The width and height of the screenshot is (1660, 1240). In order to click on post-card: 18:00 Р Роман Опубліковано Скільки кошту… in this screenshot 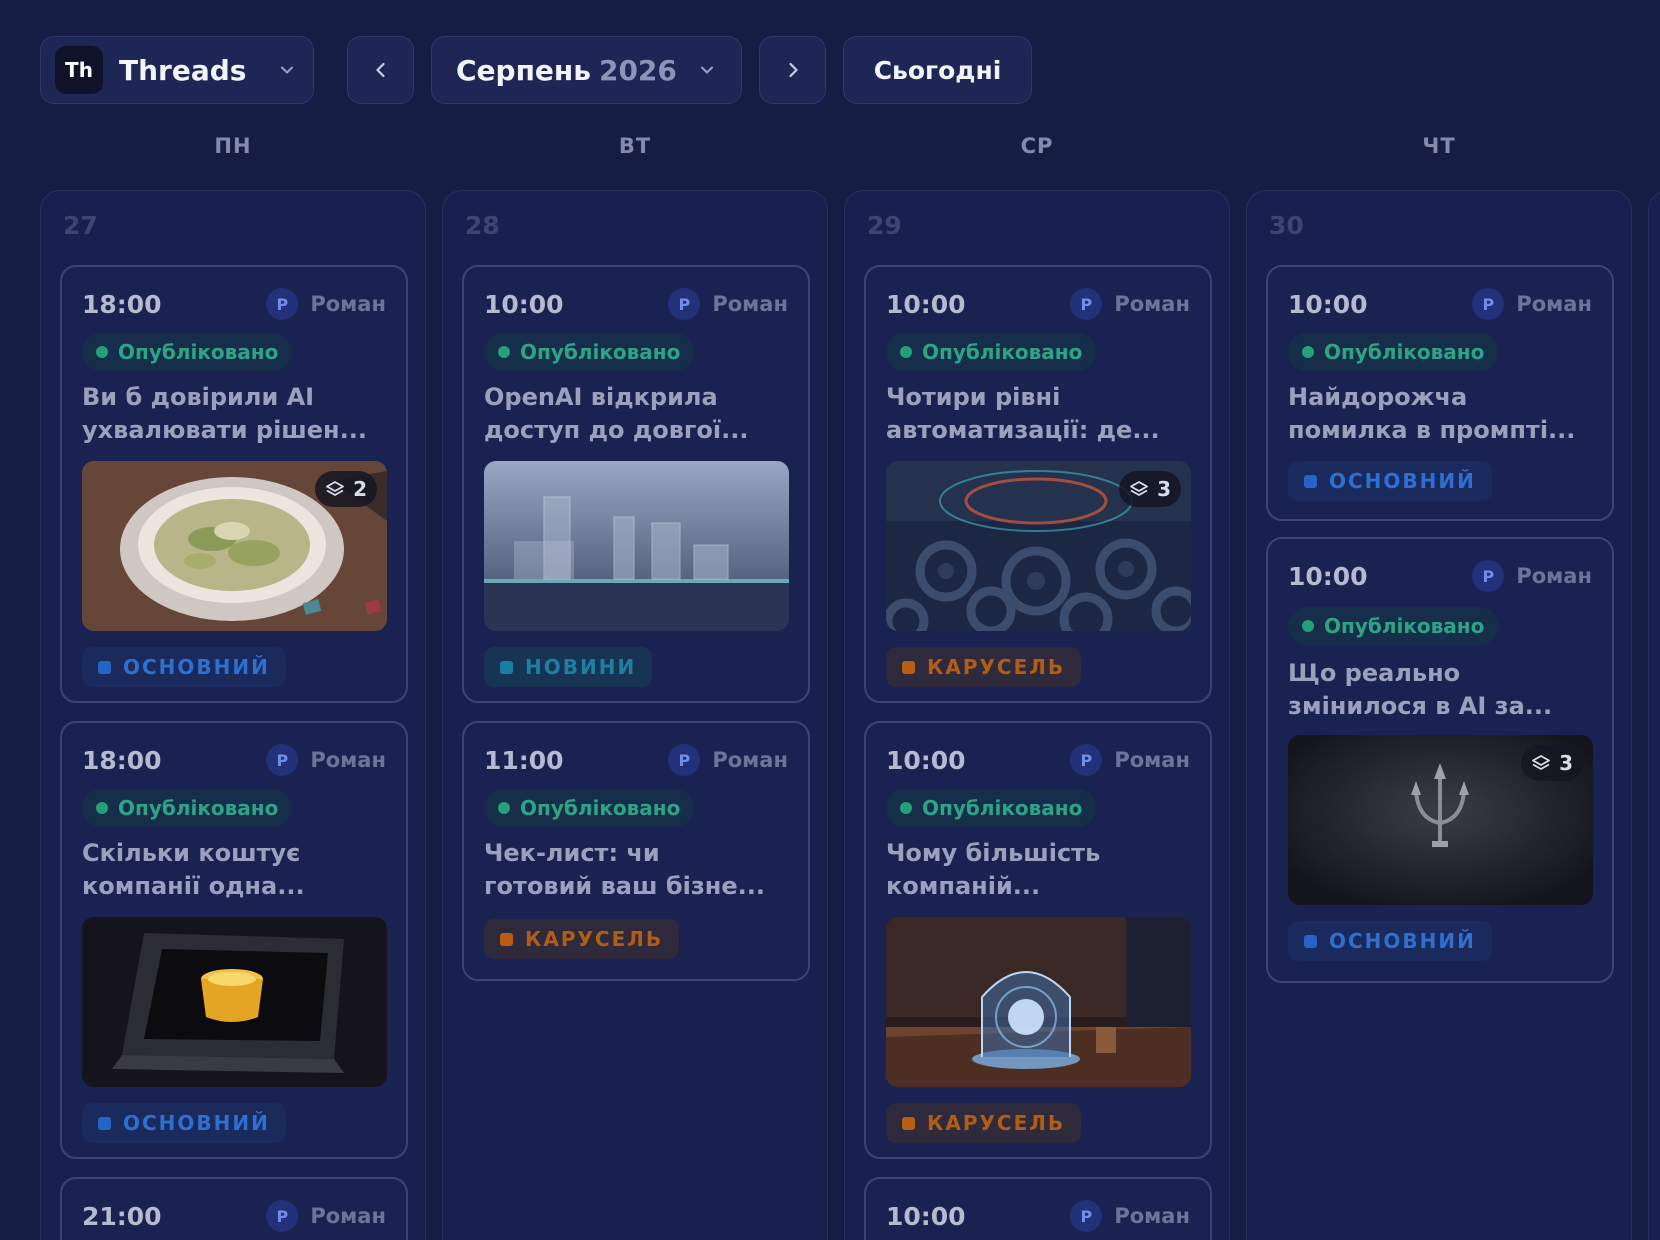, I will do `click(234, 940)`.